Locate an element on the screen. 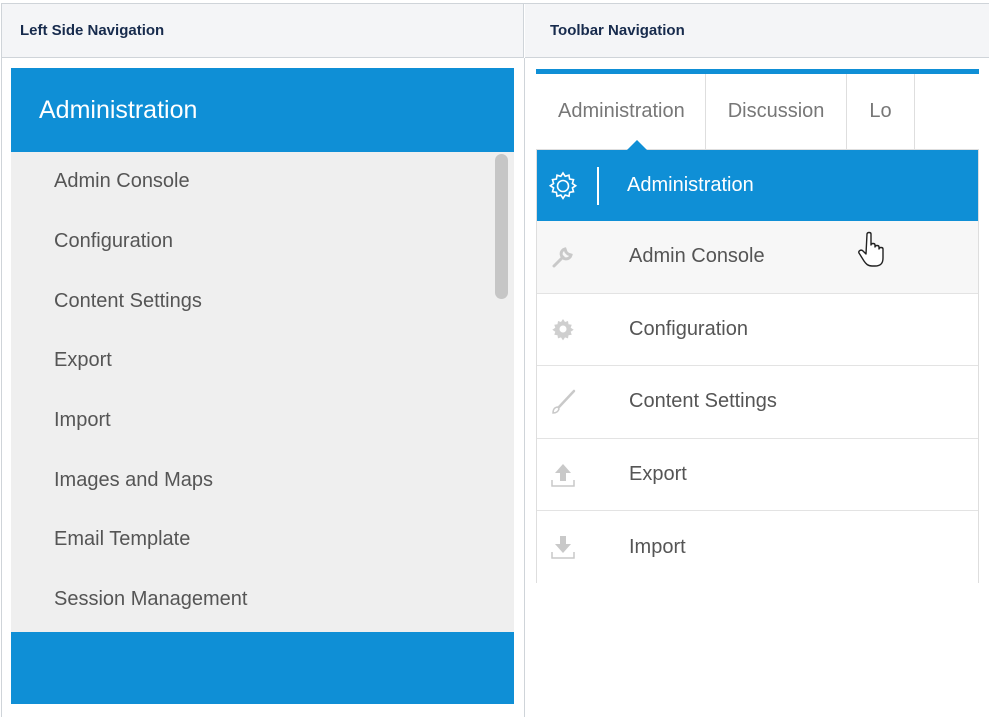 This screenshot has height=717, width=989. left-nav-item-import: Import is located at coordinates (262, 421).